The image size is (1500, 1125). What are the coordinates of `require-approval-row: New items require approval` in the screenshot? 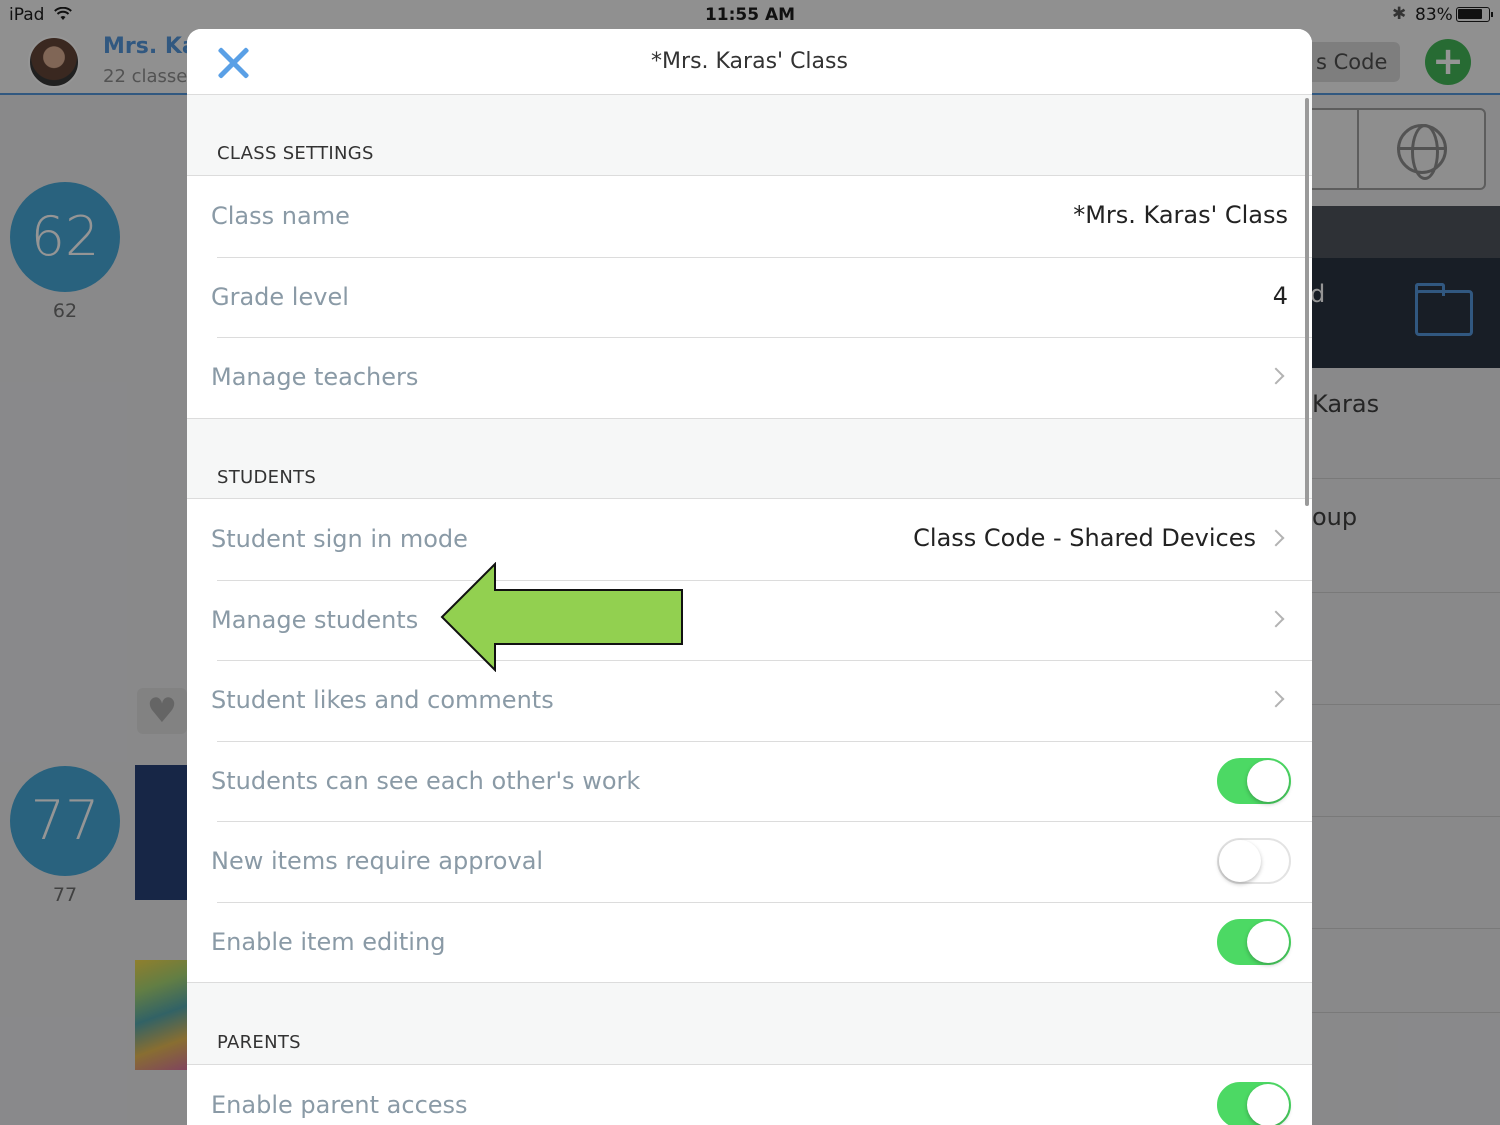 It's located at (749, 861).